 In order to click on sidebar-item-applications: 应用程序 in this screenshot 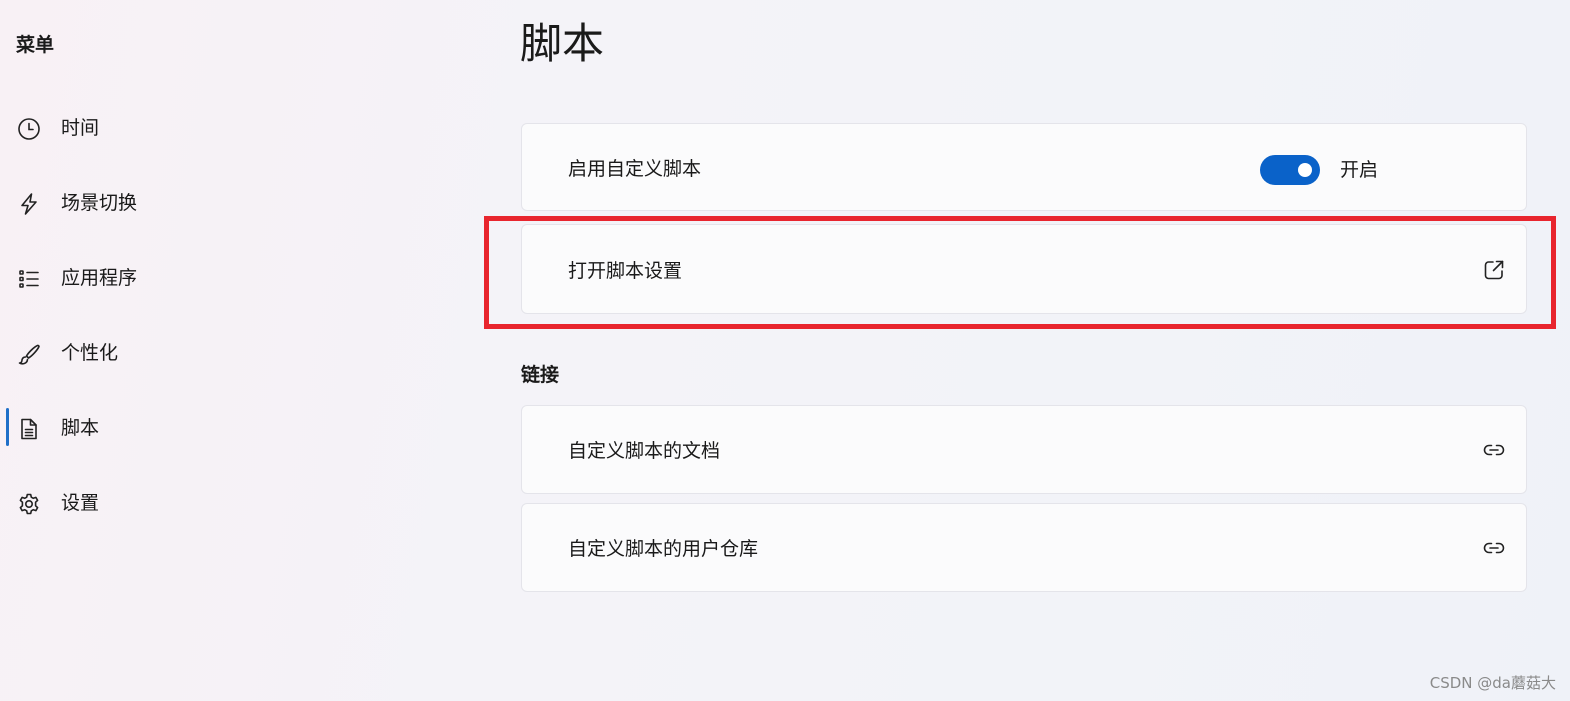, I will do `click(230, 278)`.